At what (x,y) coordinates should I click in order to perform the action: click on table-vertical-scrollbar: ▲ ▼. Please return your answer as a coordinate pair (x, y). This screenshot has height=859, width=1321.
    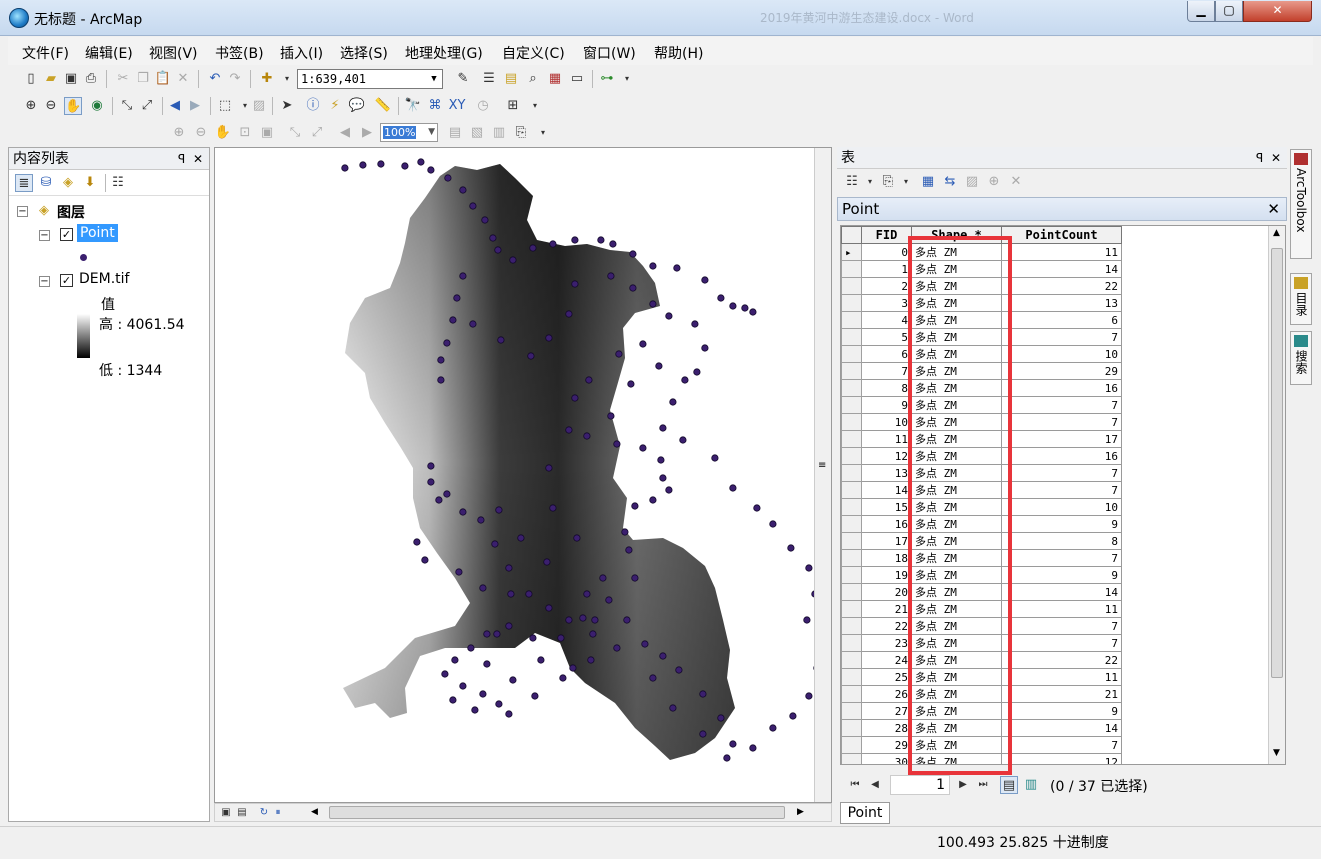
    Looking at the image, I should click on (1276, 495).